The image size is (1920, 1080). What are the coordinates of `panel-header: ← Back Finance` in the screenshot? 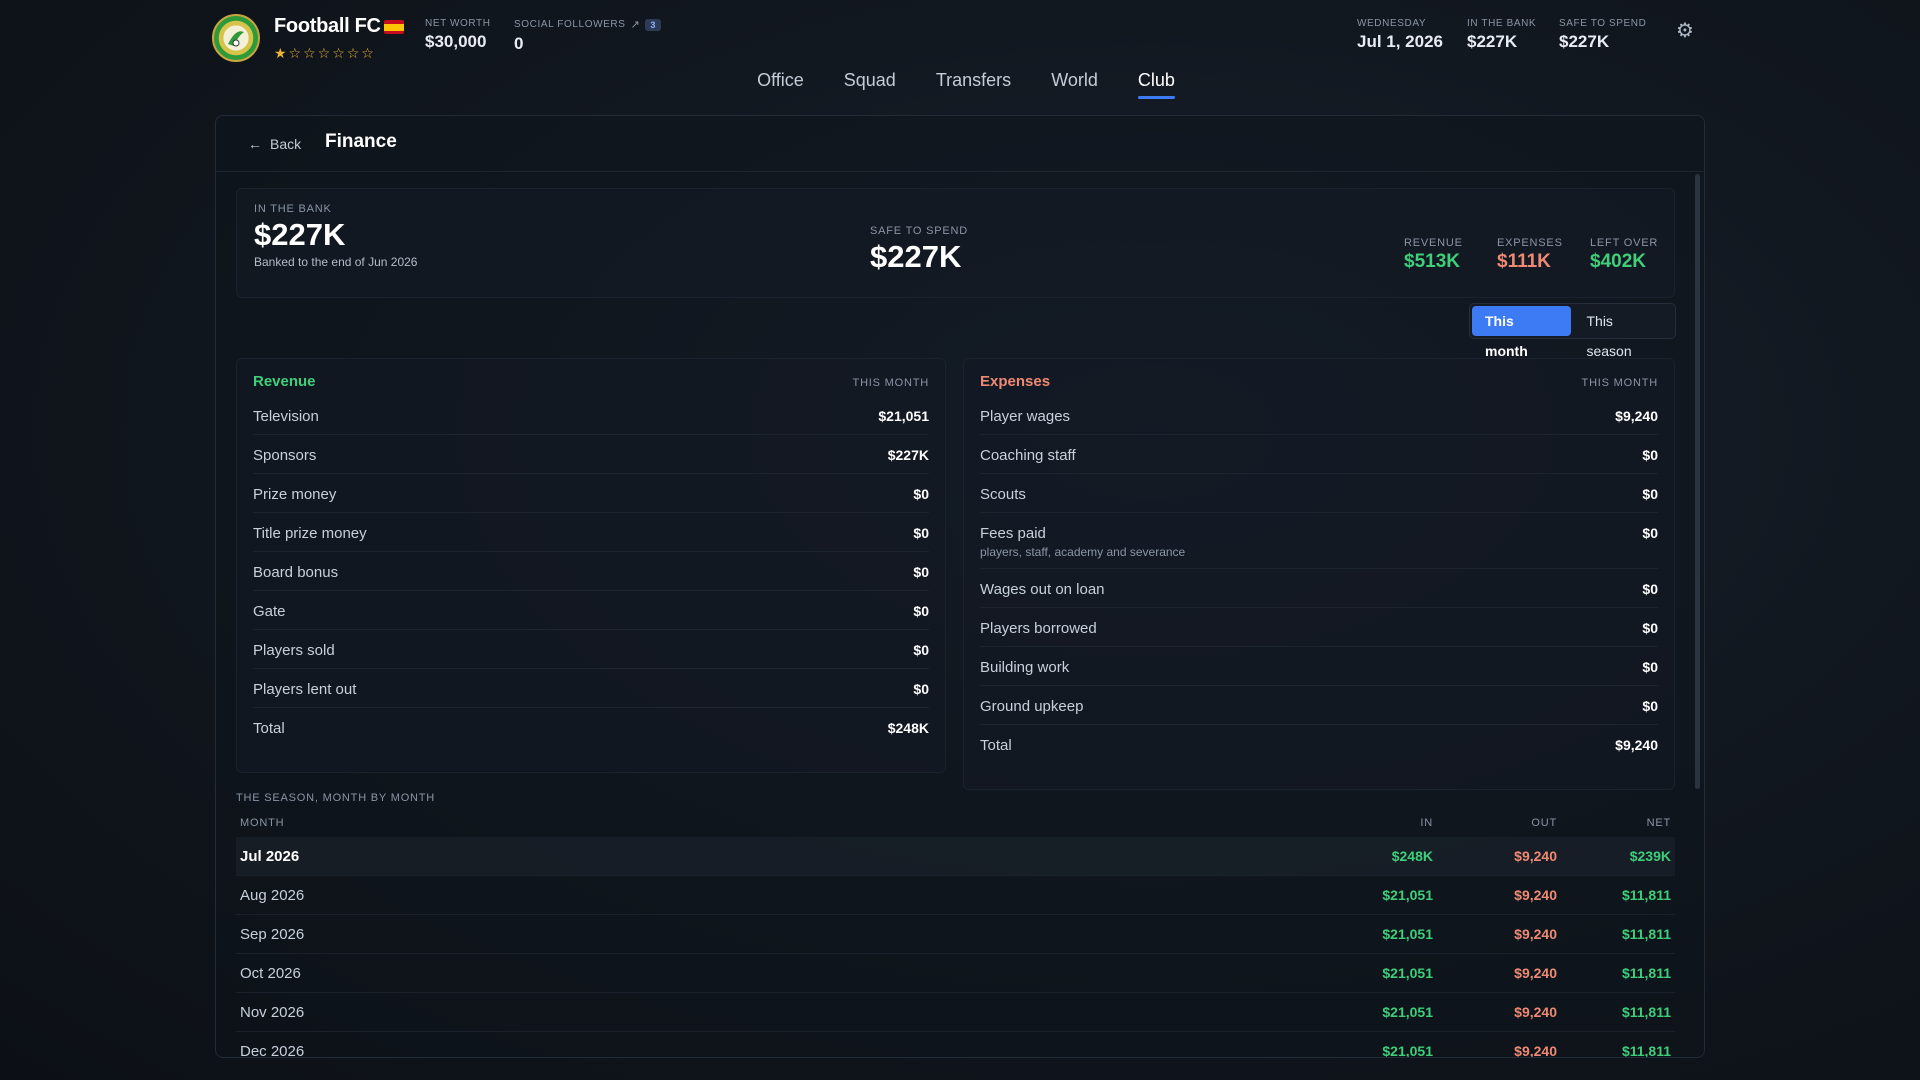 It's located at (960, 144).